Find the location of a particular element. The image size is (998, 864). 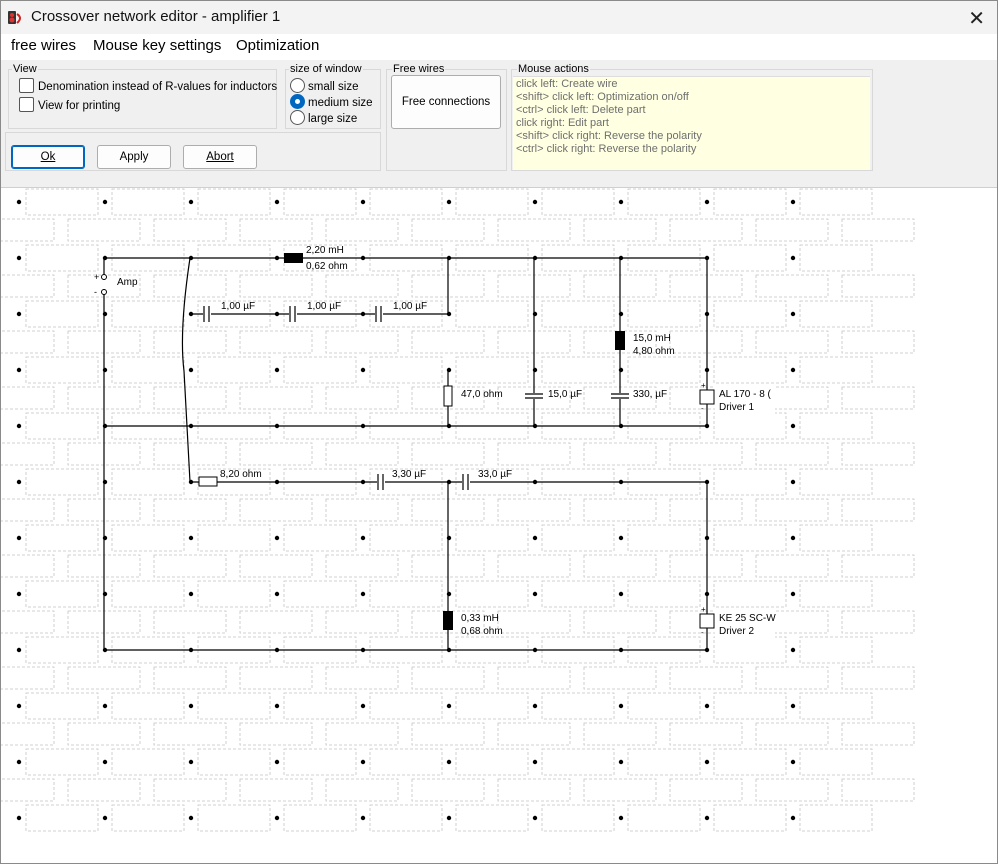

small-size-label: small size is located at coordinates (333, 87).